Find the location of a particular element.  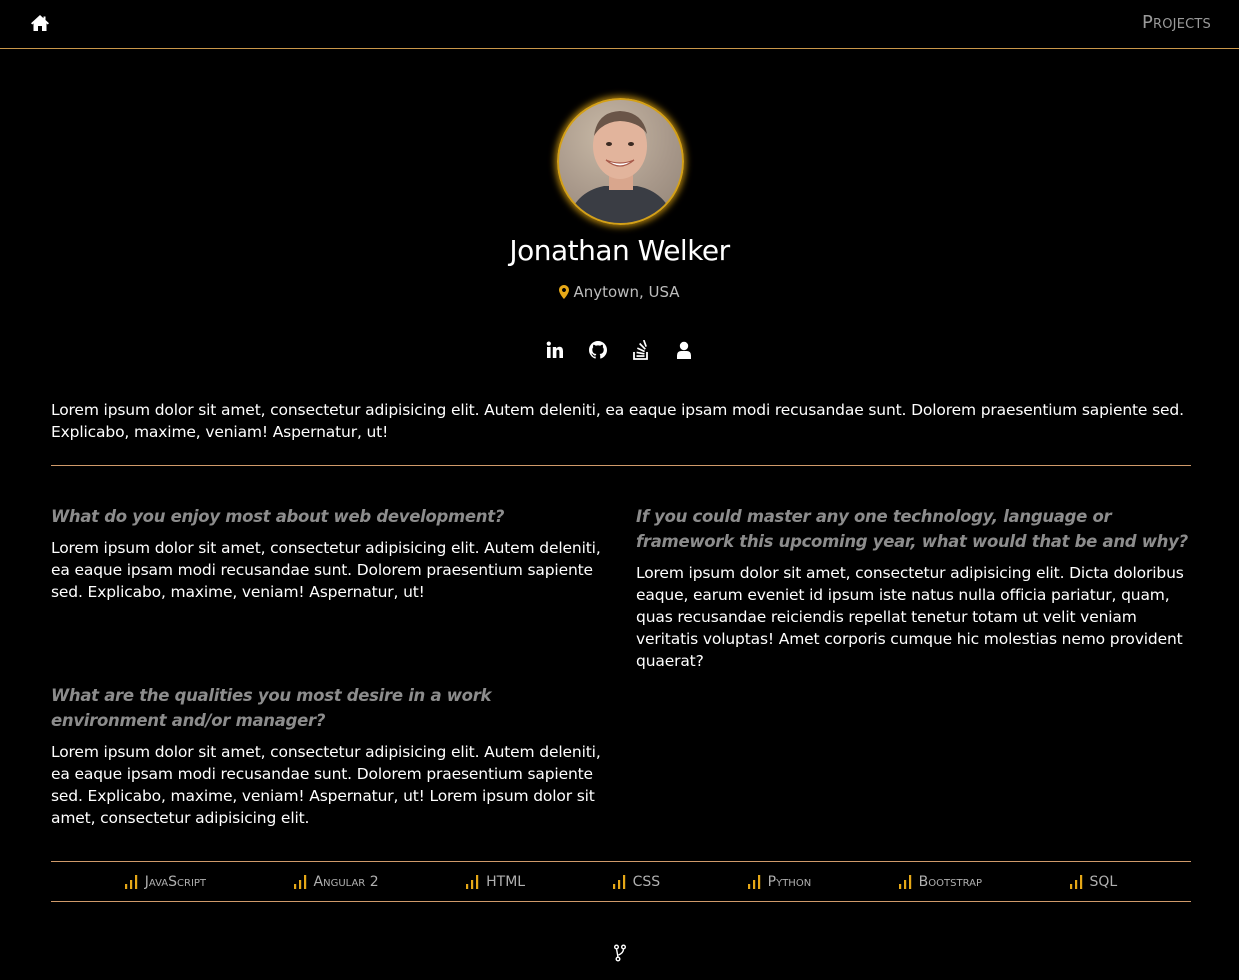

github-icon is located at coordinates (598, 350).